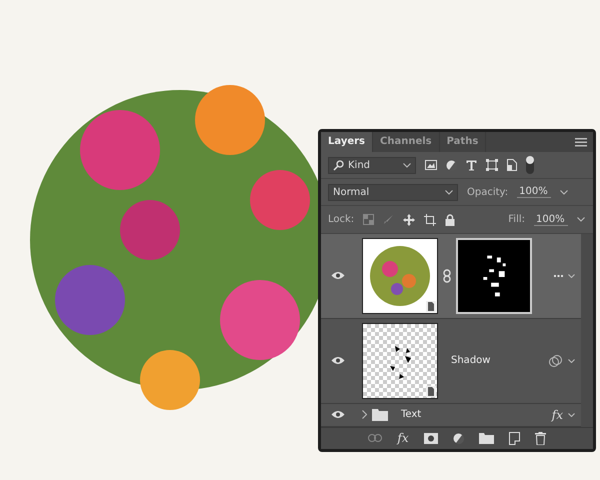 The width and height of the screenshot is (600, 480). Describe the element at coordinates (375, 438) in the screenshot. I see `link-layers-icon` at that location.